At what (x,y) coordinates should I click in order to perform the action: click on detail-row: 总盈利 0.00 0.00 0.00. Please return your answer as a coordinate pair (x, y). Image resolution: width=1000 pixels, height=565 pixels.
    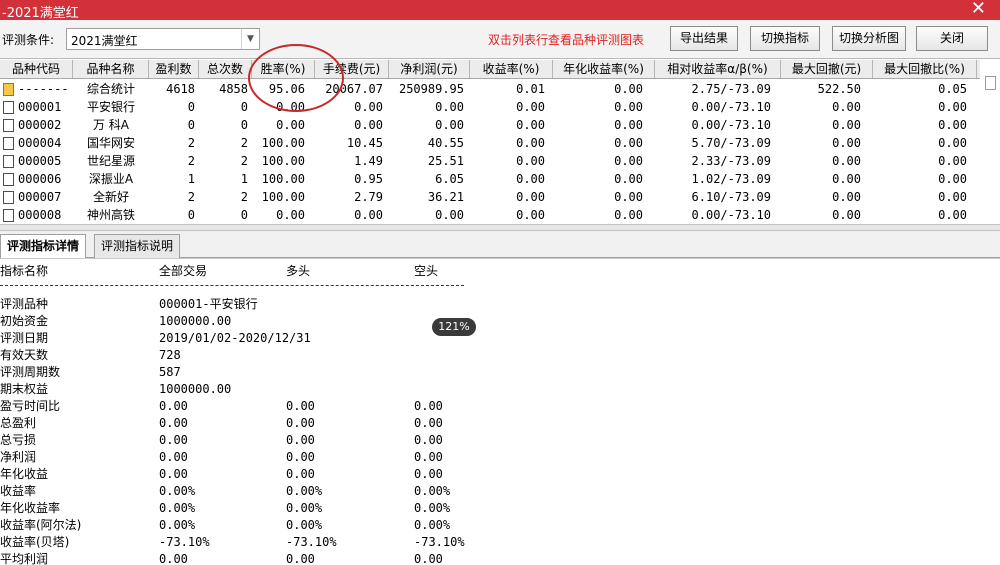
    Looking at the image, I should click on (300, 423).